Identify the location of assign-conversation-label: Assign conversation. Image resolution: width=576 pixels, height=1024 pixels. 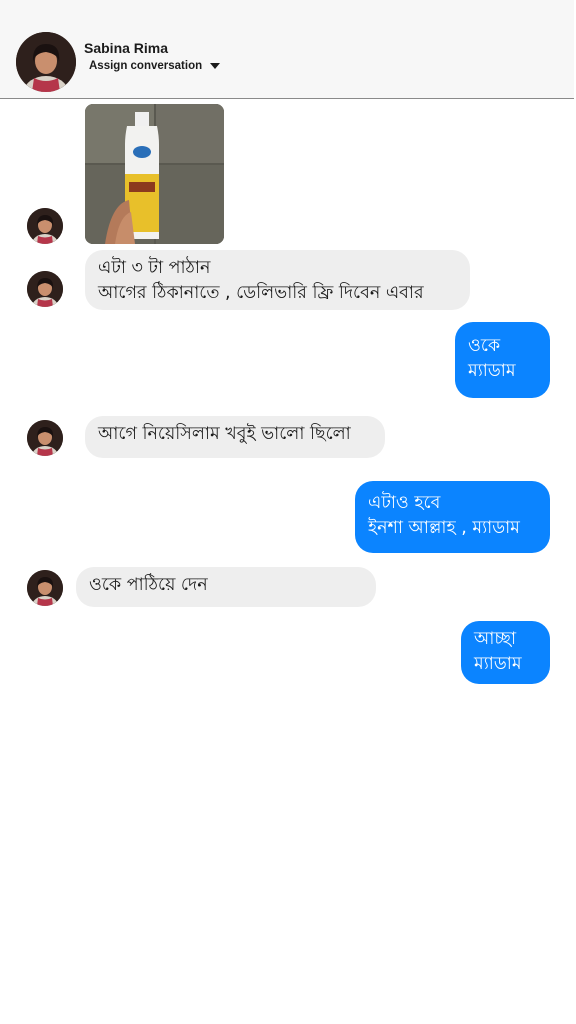
(146, 66).